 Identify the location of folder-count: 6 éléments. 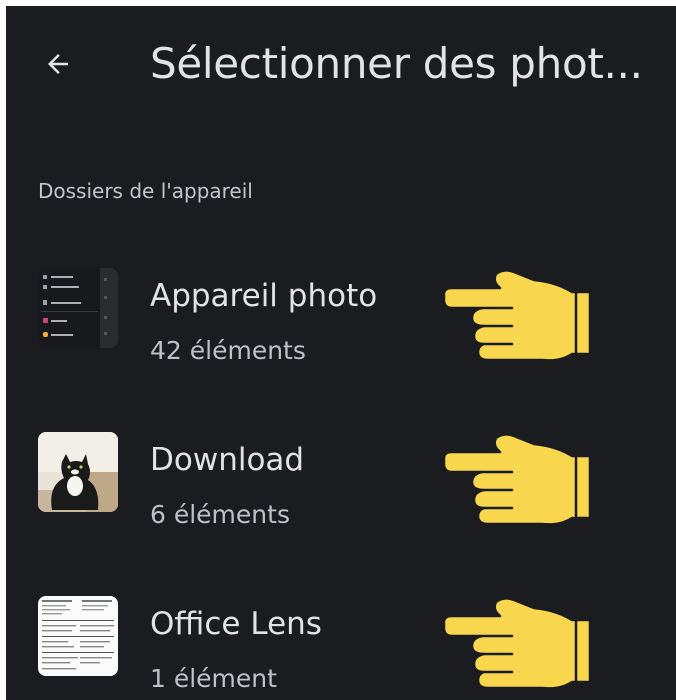
(220, 514).